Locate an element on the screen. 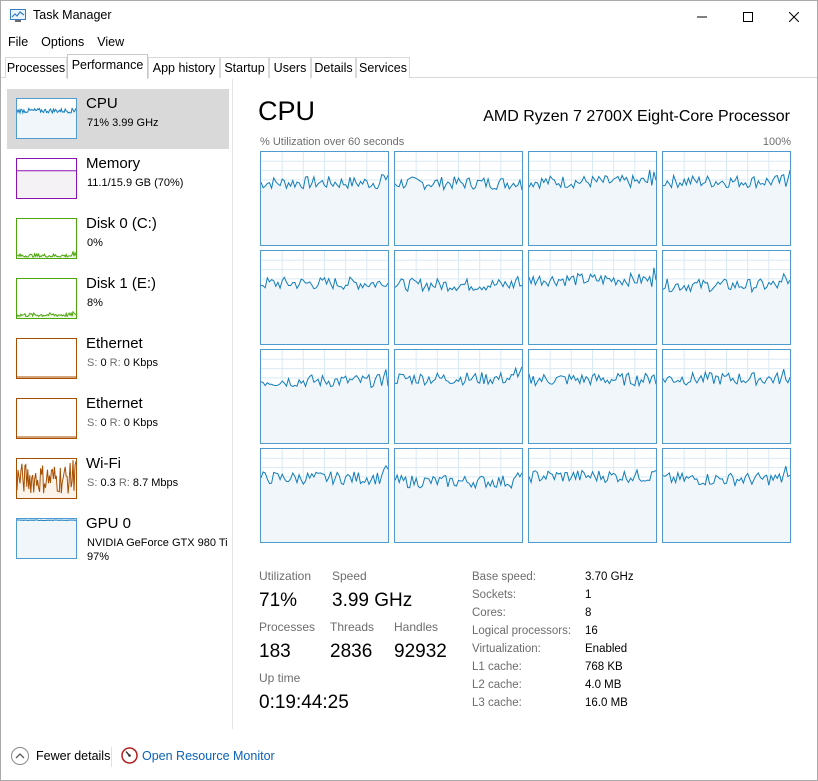 The width and height of the screenshot is (818, 781). minimize-button is located at coordinates (702, 16).